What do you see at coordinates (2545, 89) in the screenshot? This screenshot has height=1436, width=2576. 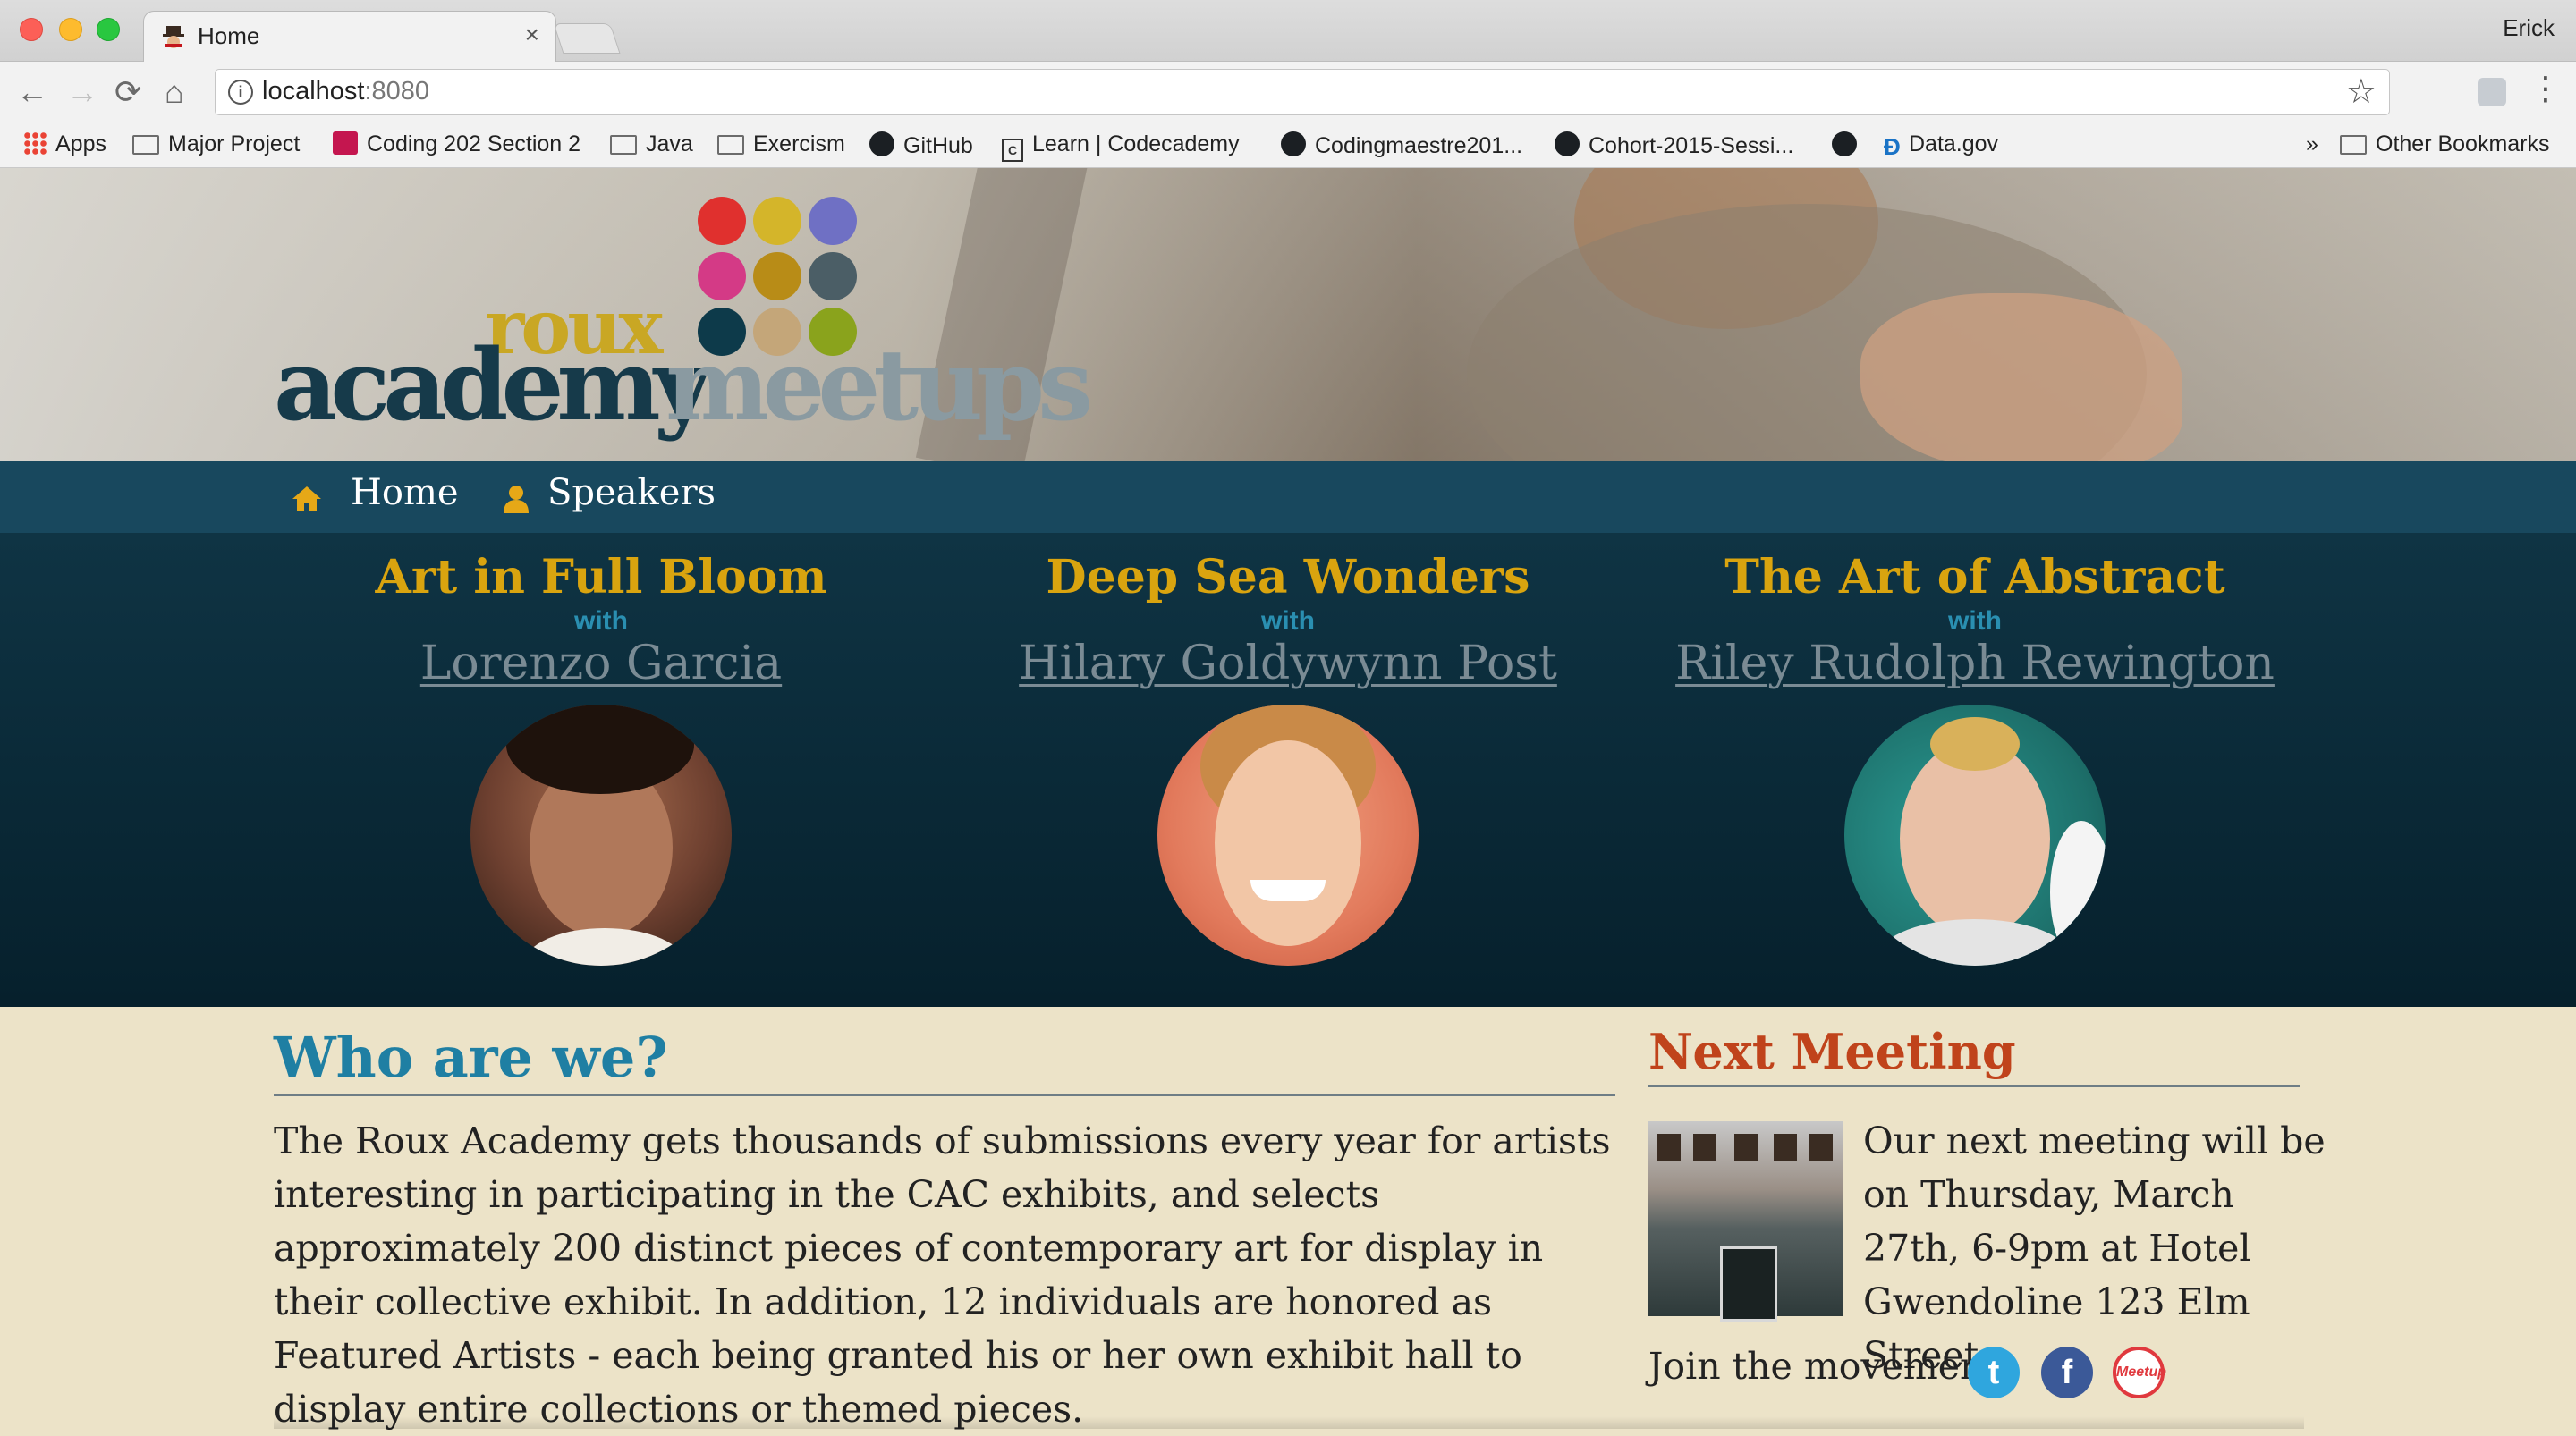 I see `browser-menu-icon: ⋮` at bounding box center [2545, 89].